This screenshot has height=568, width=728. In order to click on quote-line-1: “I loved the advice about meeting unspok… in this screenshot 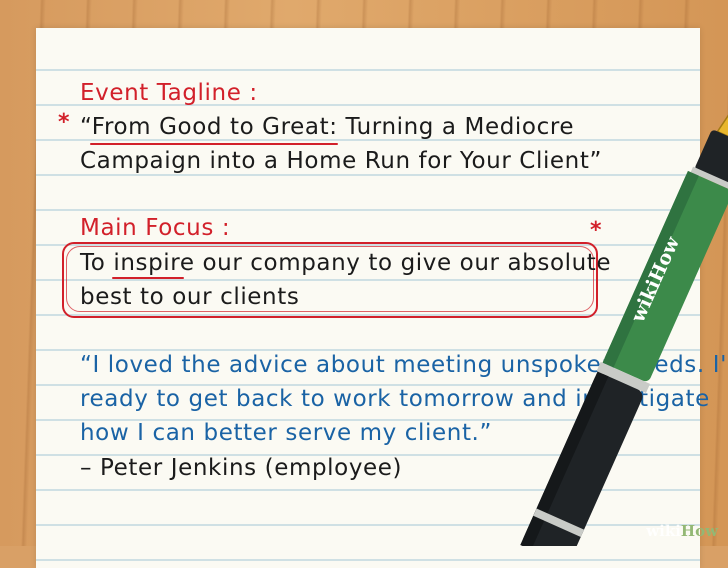, I will do `click(404, 365)`.